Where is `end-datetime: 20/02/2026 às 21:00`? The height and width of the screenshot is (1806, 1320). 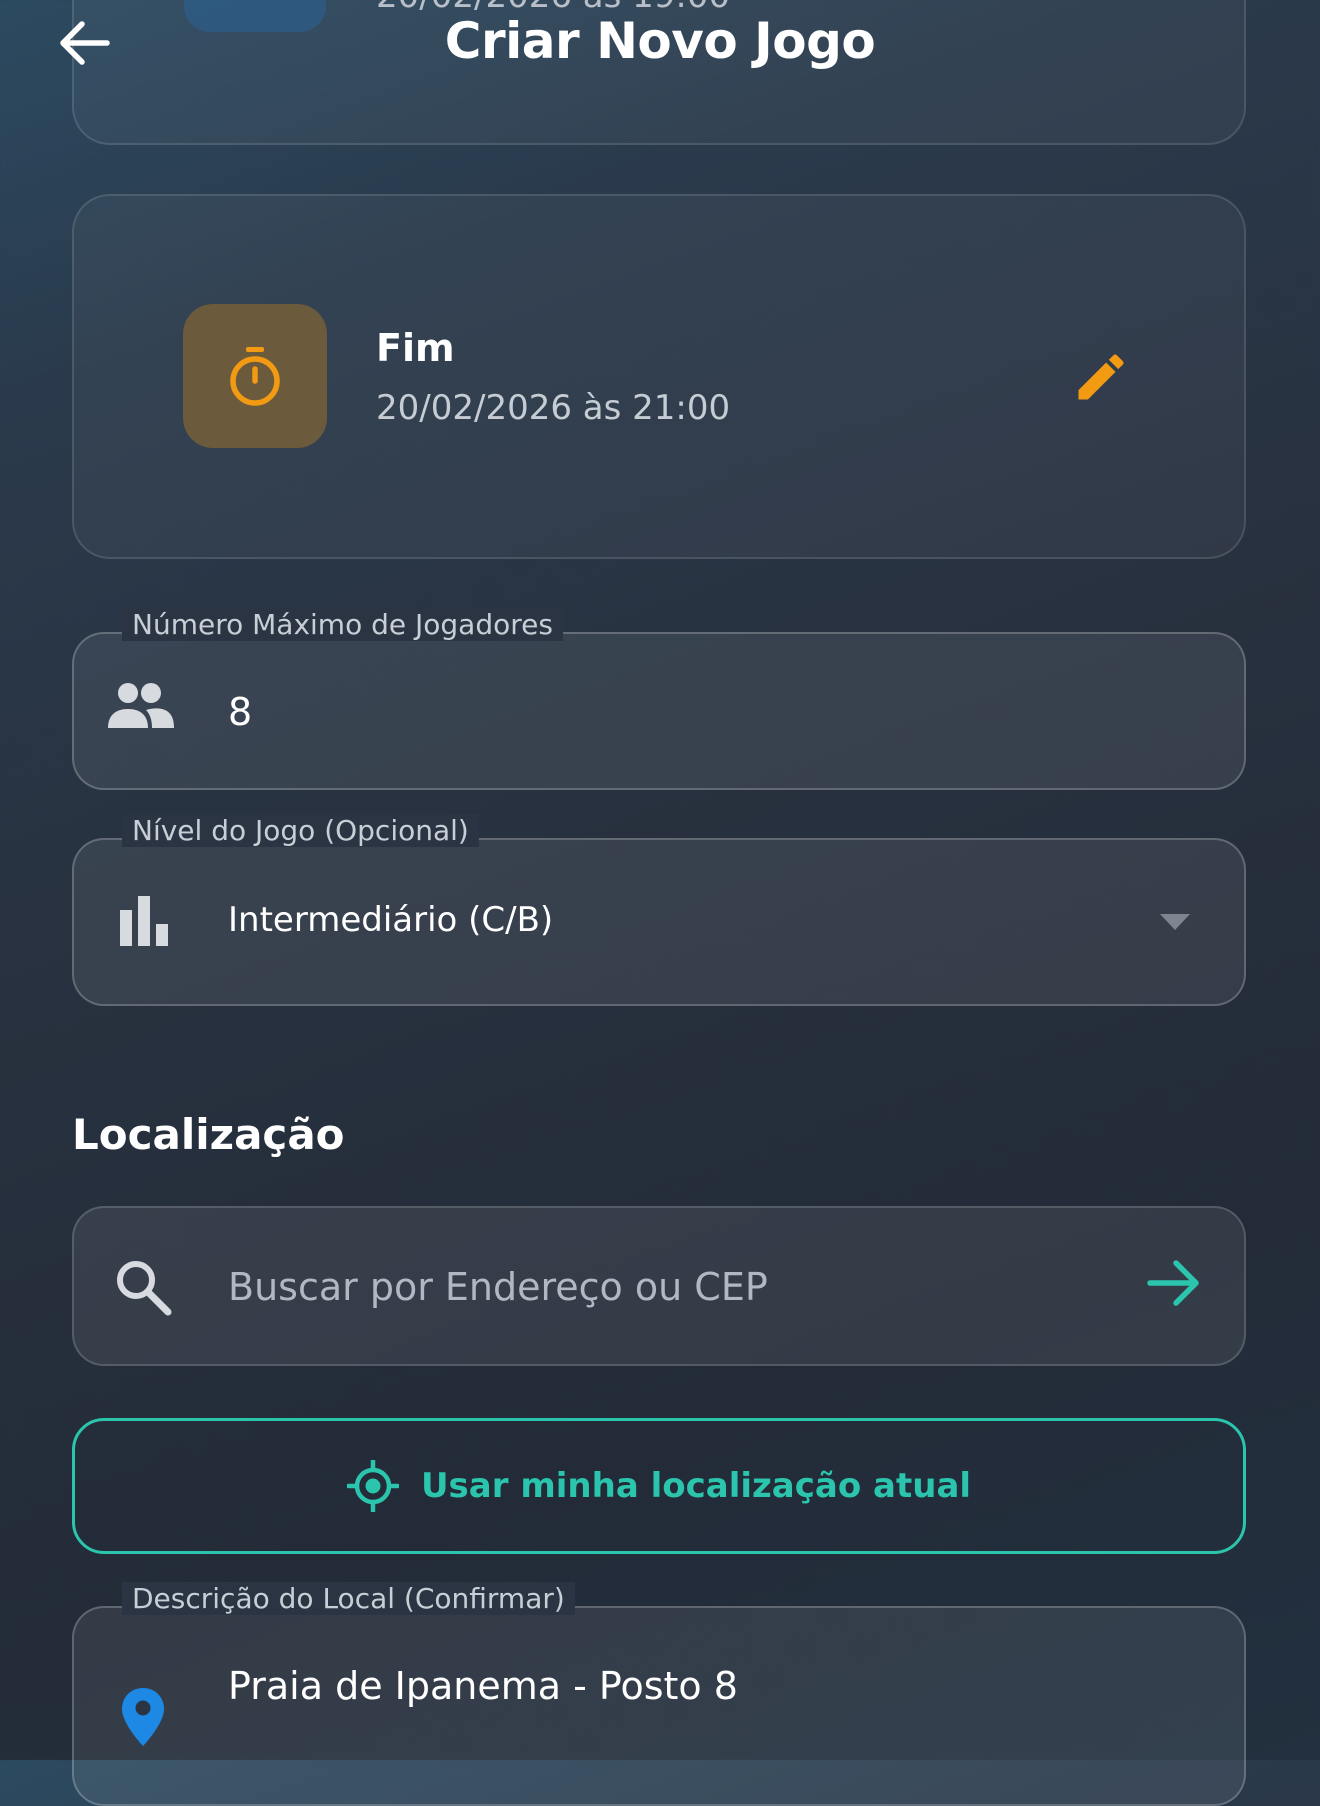 end-datetime: 20/02/2026 às 21:00 is located at coordinates (553, 408).